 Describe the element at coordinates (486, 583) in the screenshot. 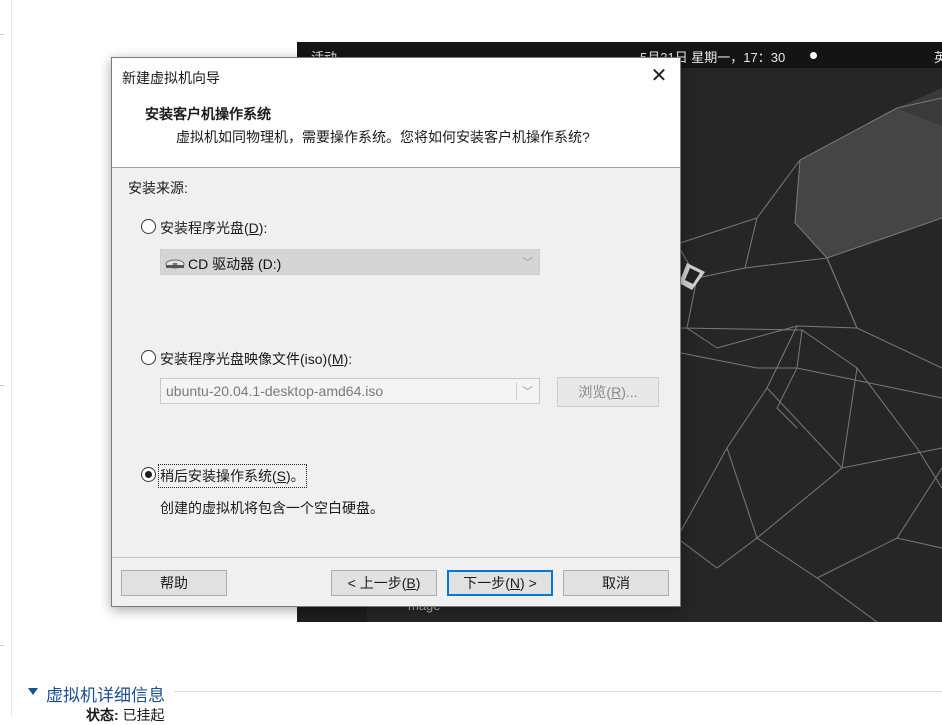

I see `button-text: 下一步(` at that location.